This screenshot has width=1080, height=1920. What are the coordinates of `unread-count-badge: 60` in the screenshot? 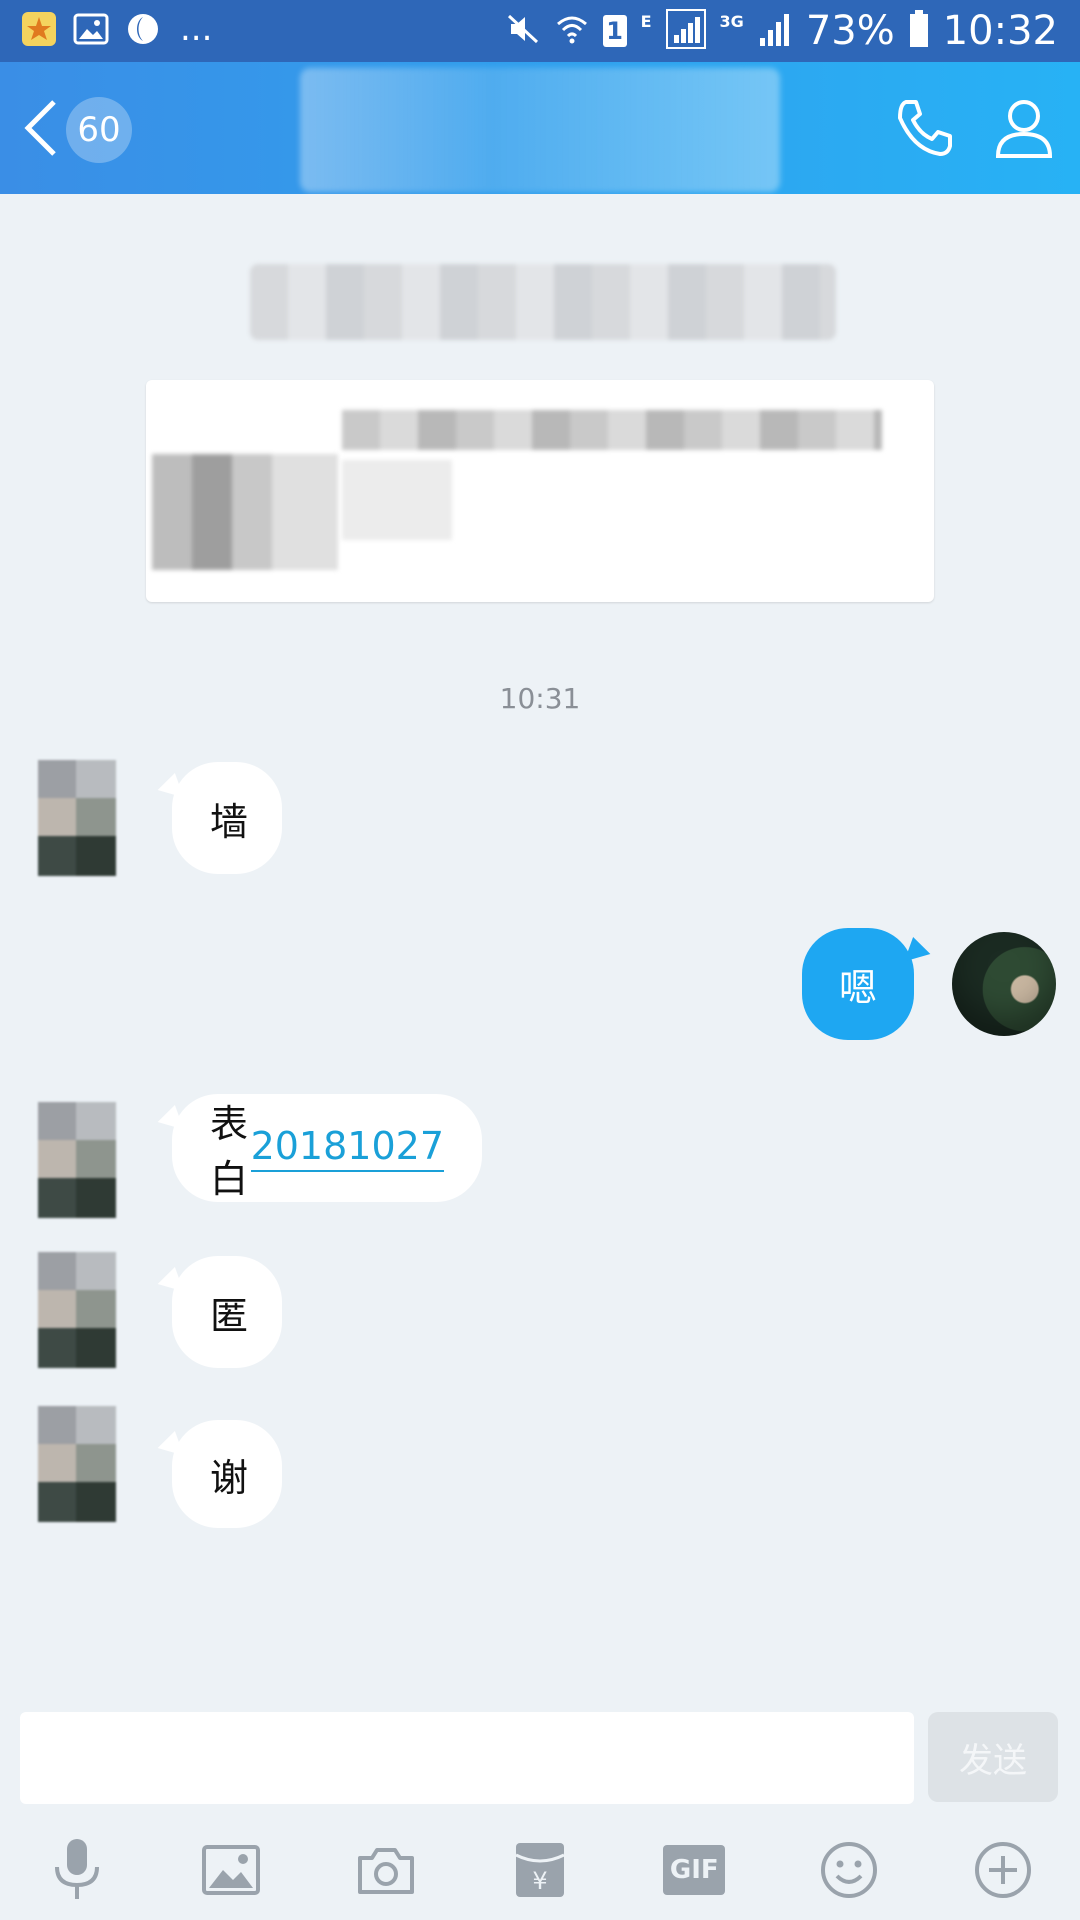 It's located at (99, 130).